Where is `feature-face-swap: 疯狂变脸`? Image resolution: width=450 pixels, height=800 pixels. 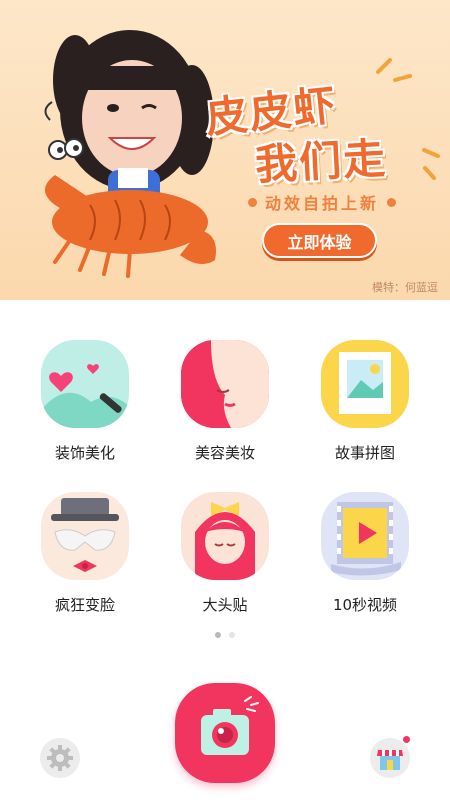 feature-face-swap: 疯狂变脸 is located at coordinates (85, 557).